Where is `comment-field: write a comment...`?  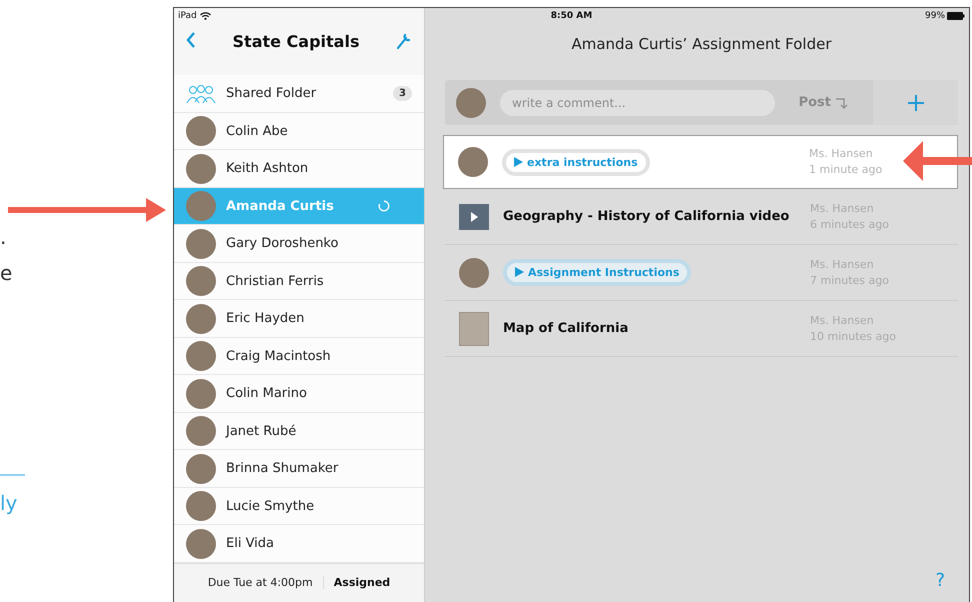
comment-field: write a comment... is located at coordinates (637, 103).